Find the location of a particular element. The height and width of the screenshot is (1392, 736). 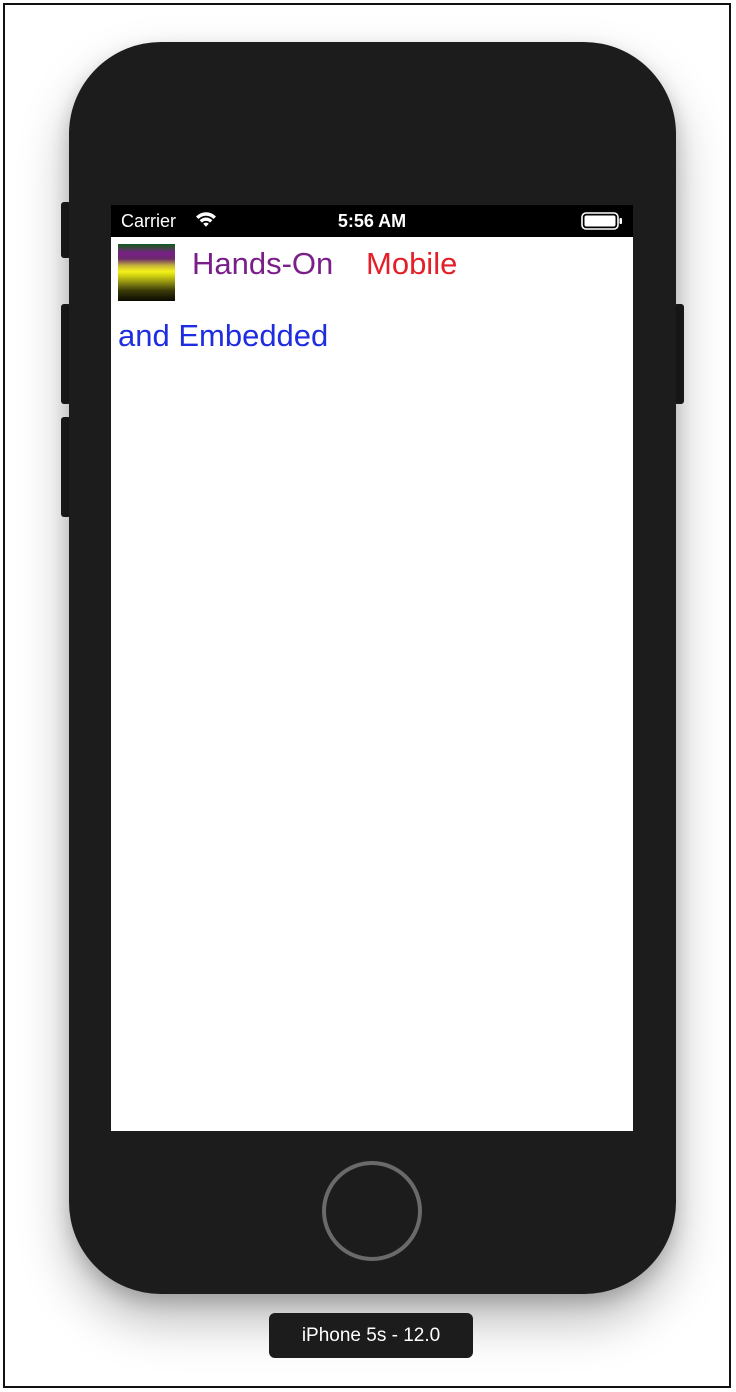

home-button is located at coordinates (372, 1211).